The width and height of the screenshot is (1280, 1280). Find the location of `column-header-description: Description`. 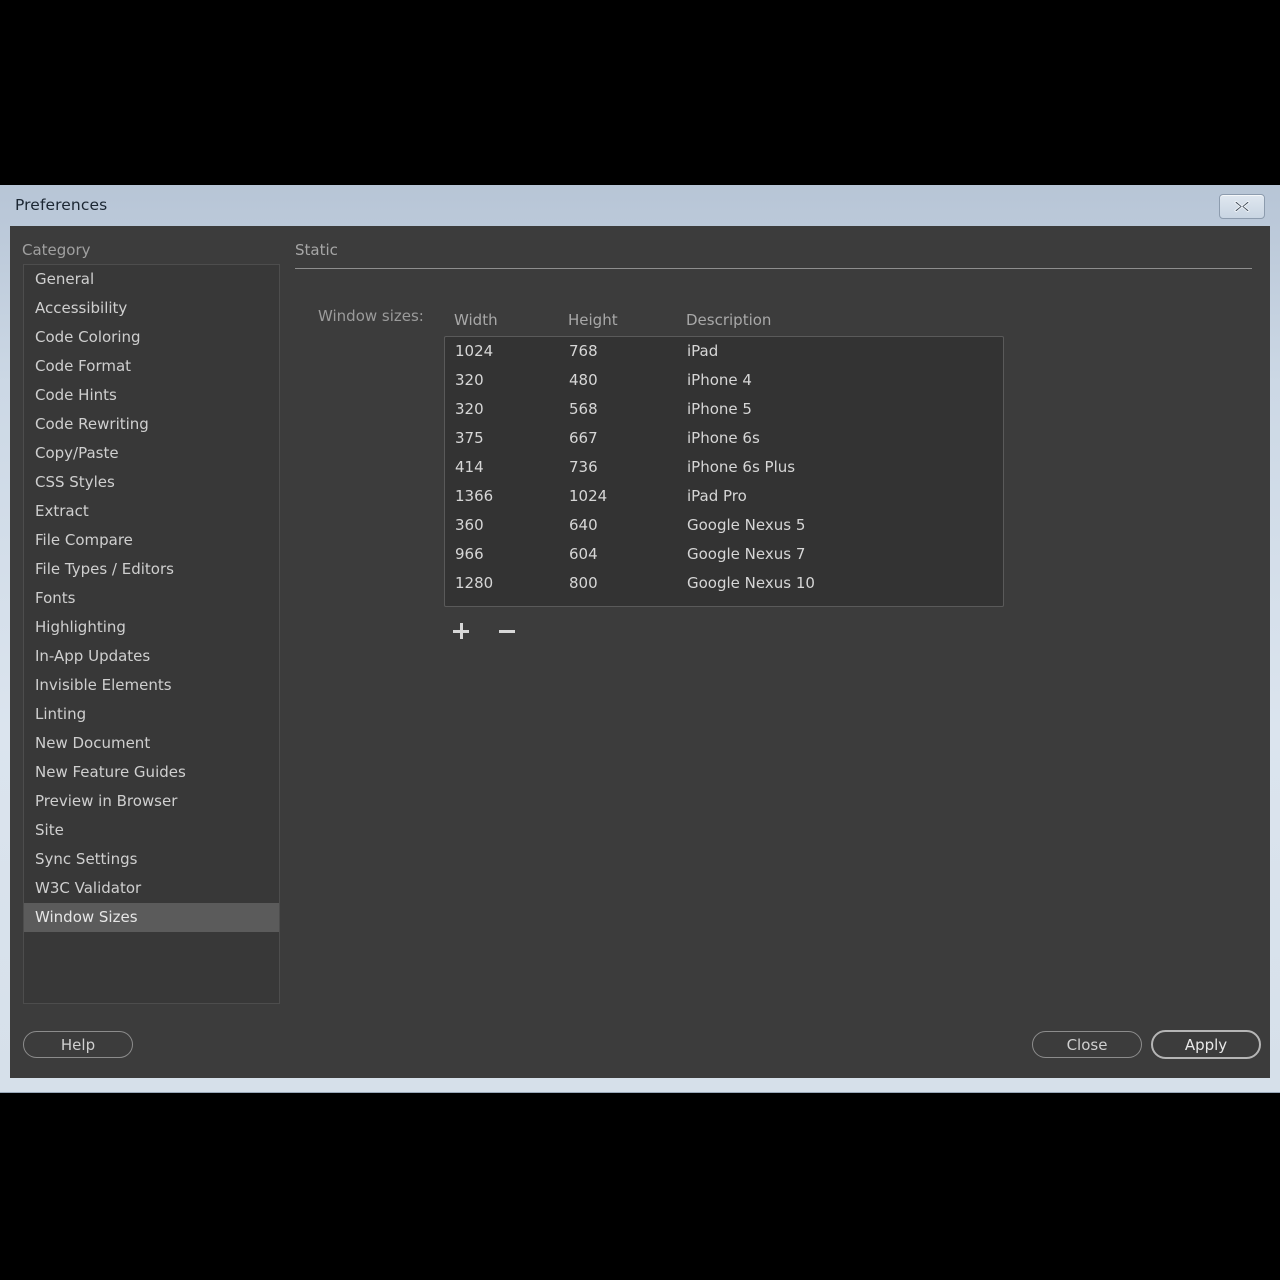

column-header-description: Description is located at coordinates (729, 320).